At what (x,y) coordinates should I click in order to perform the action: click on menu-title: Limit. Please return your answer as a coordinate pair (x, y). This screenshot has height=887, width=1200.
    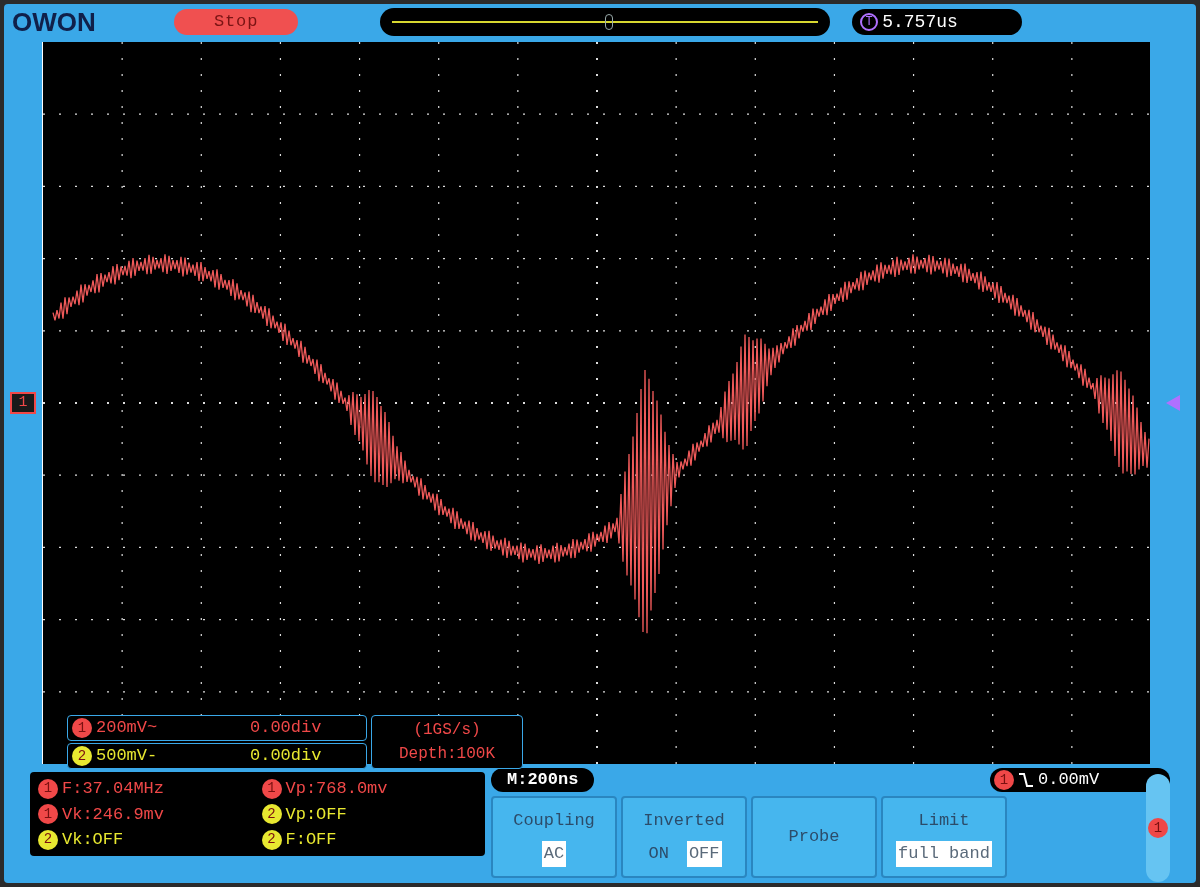
    Looking at the image, I should click on (944, 820).